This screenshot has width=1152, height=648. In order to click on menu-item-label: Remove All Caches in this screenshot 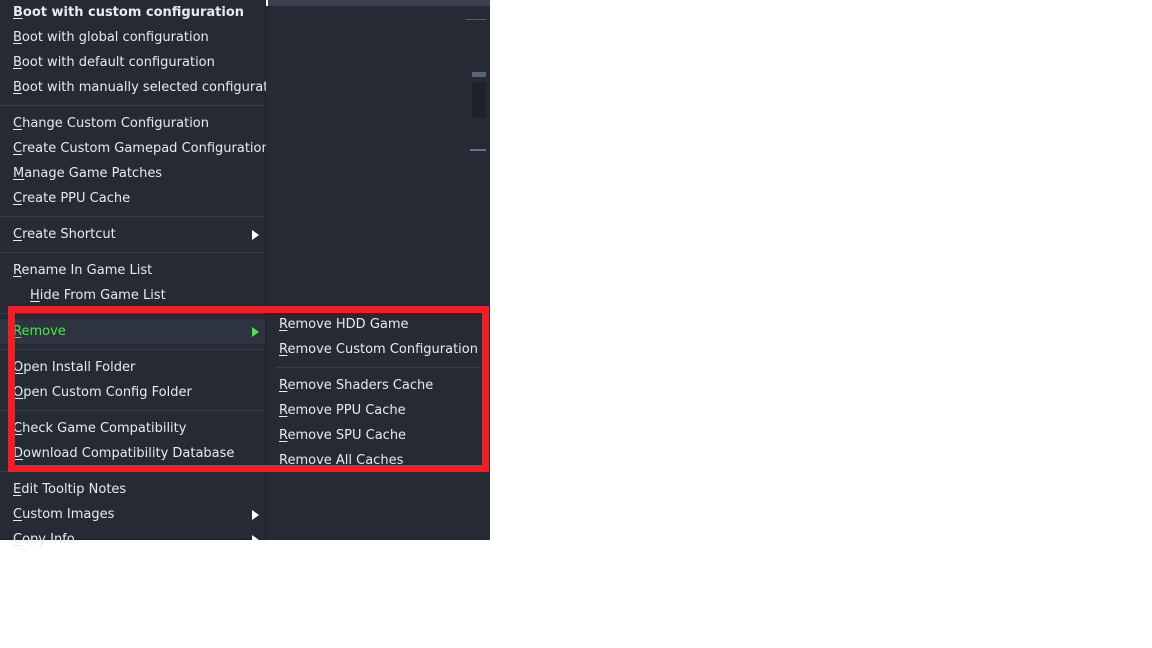, I will do `click(341, 460)`.